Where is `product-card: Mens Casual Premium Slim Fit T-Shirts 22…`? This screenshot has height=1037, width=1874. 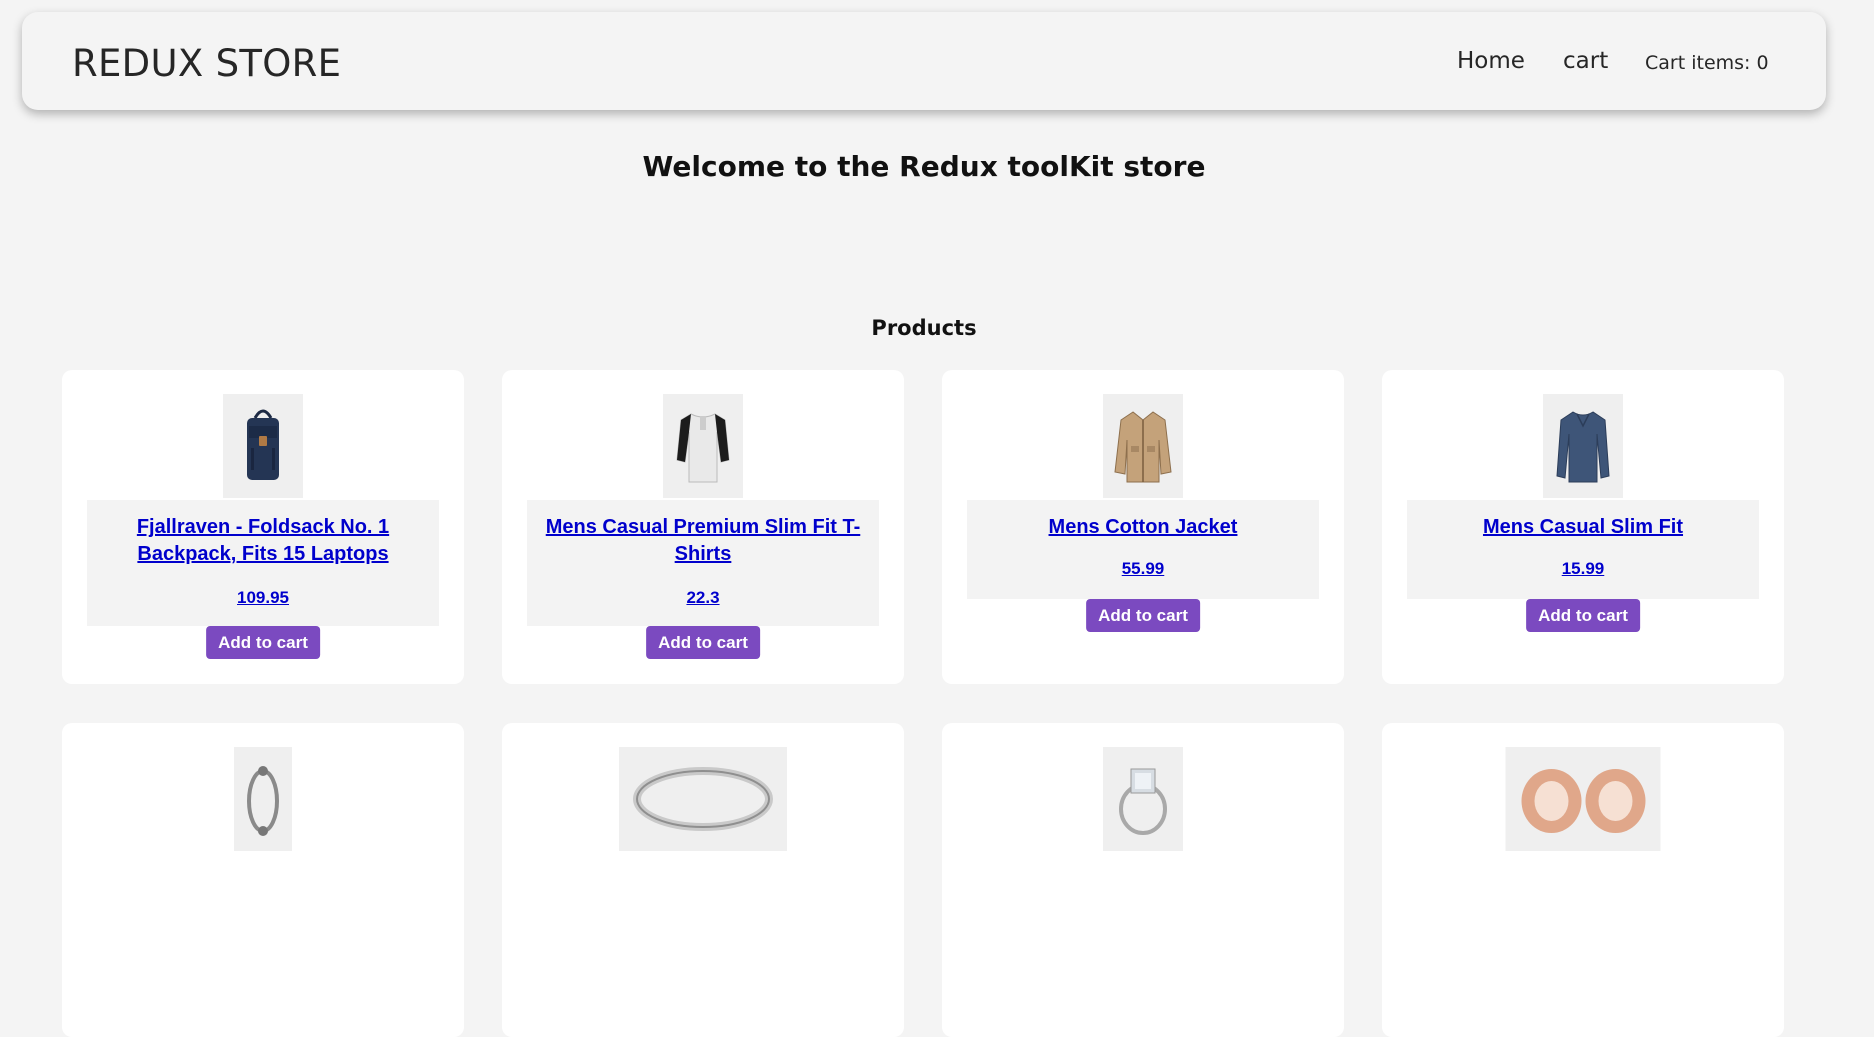 product-card: Mens Casual Premium Slim Fit T-Shirts 22… is located at coordinates (703, 527).